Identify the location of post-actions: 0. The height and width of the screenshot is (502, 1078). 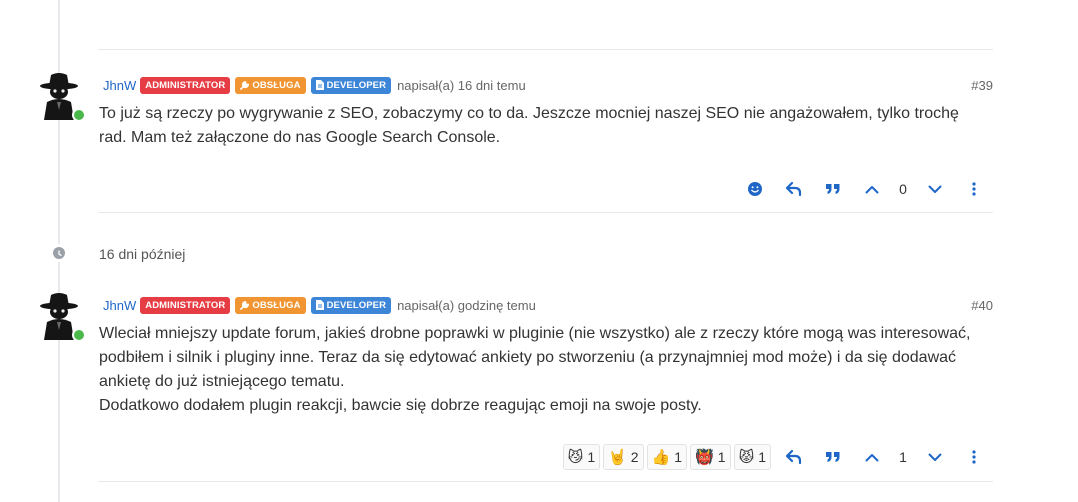
(864, 189).